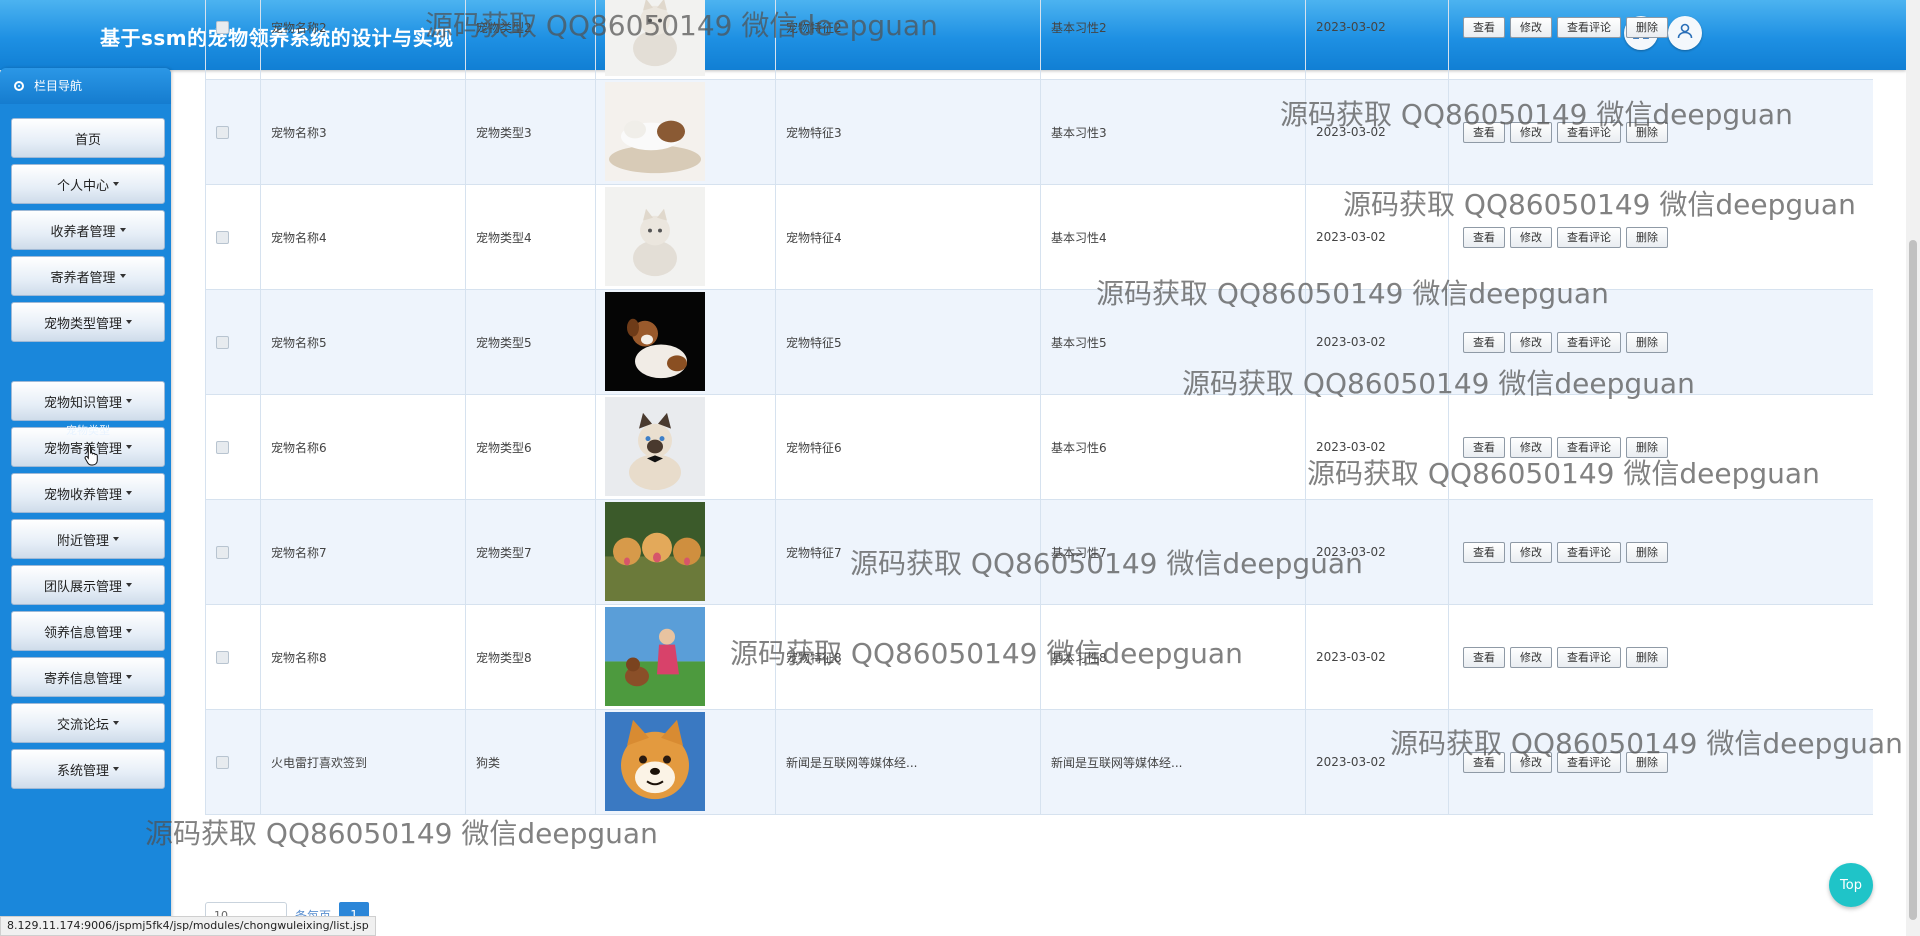 The height and width of the screenshot is (936, 1920). I want to click on sidebar-item-9: 团队展示管理, so click(88, 585).